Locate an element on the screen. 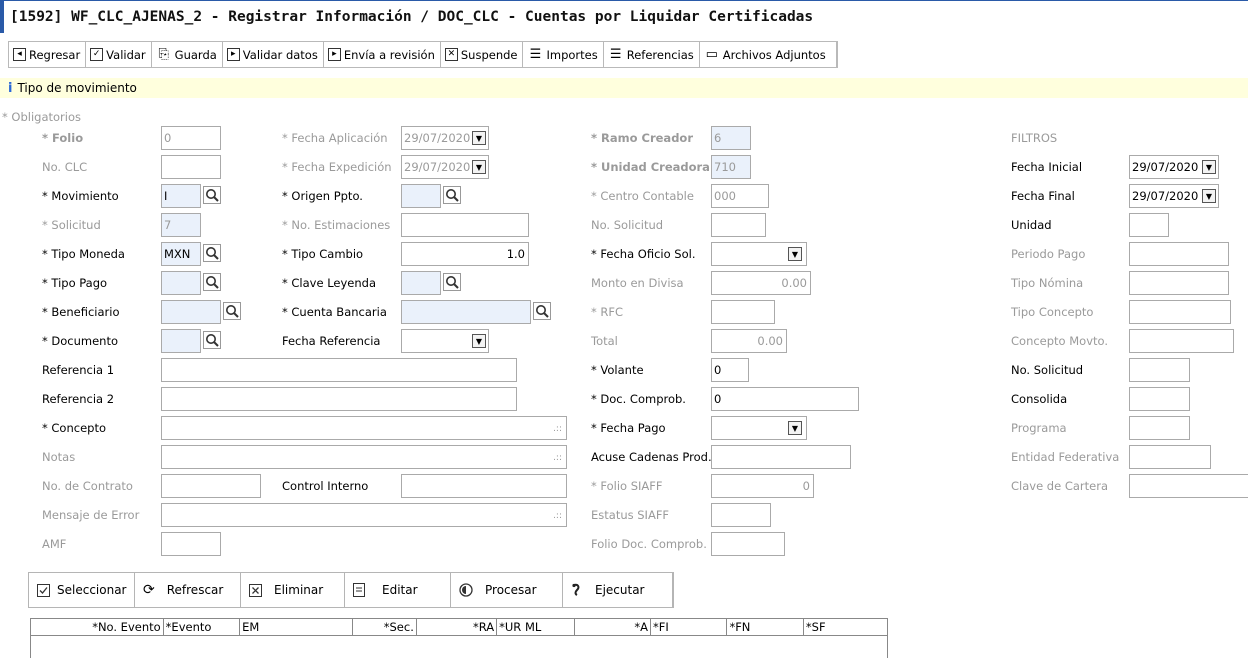 This screenshot has height=658, width=1248. no-clc-label: No. CLC is located at coordinates (65, 167).